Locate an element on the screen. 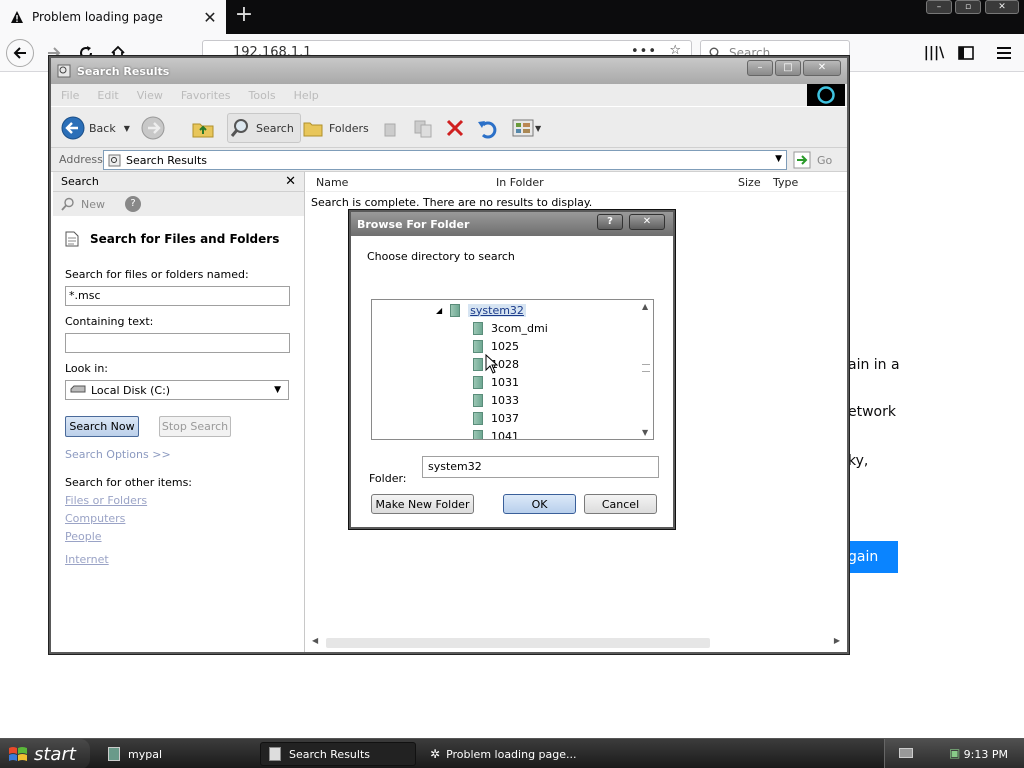  tree-item: 1031 is located at coordinates (496, 382).